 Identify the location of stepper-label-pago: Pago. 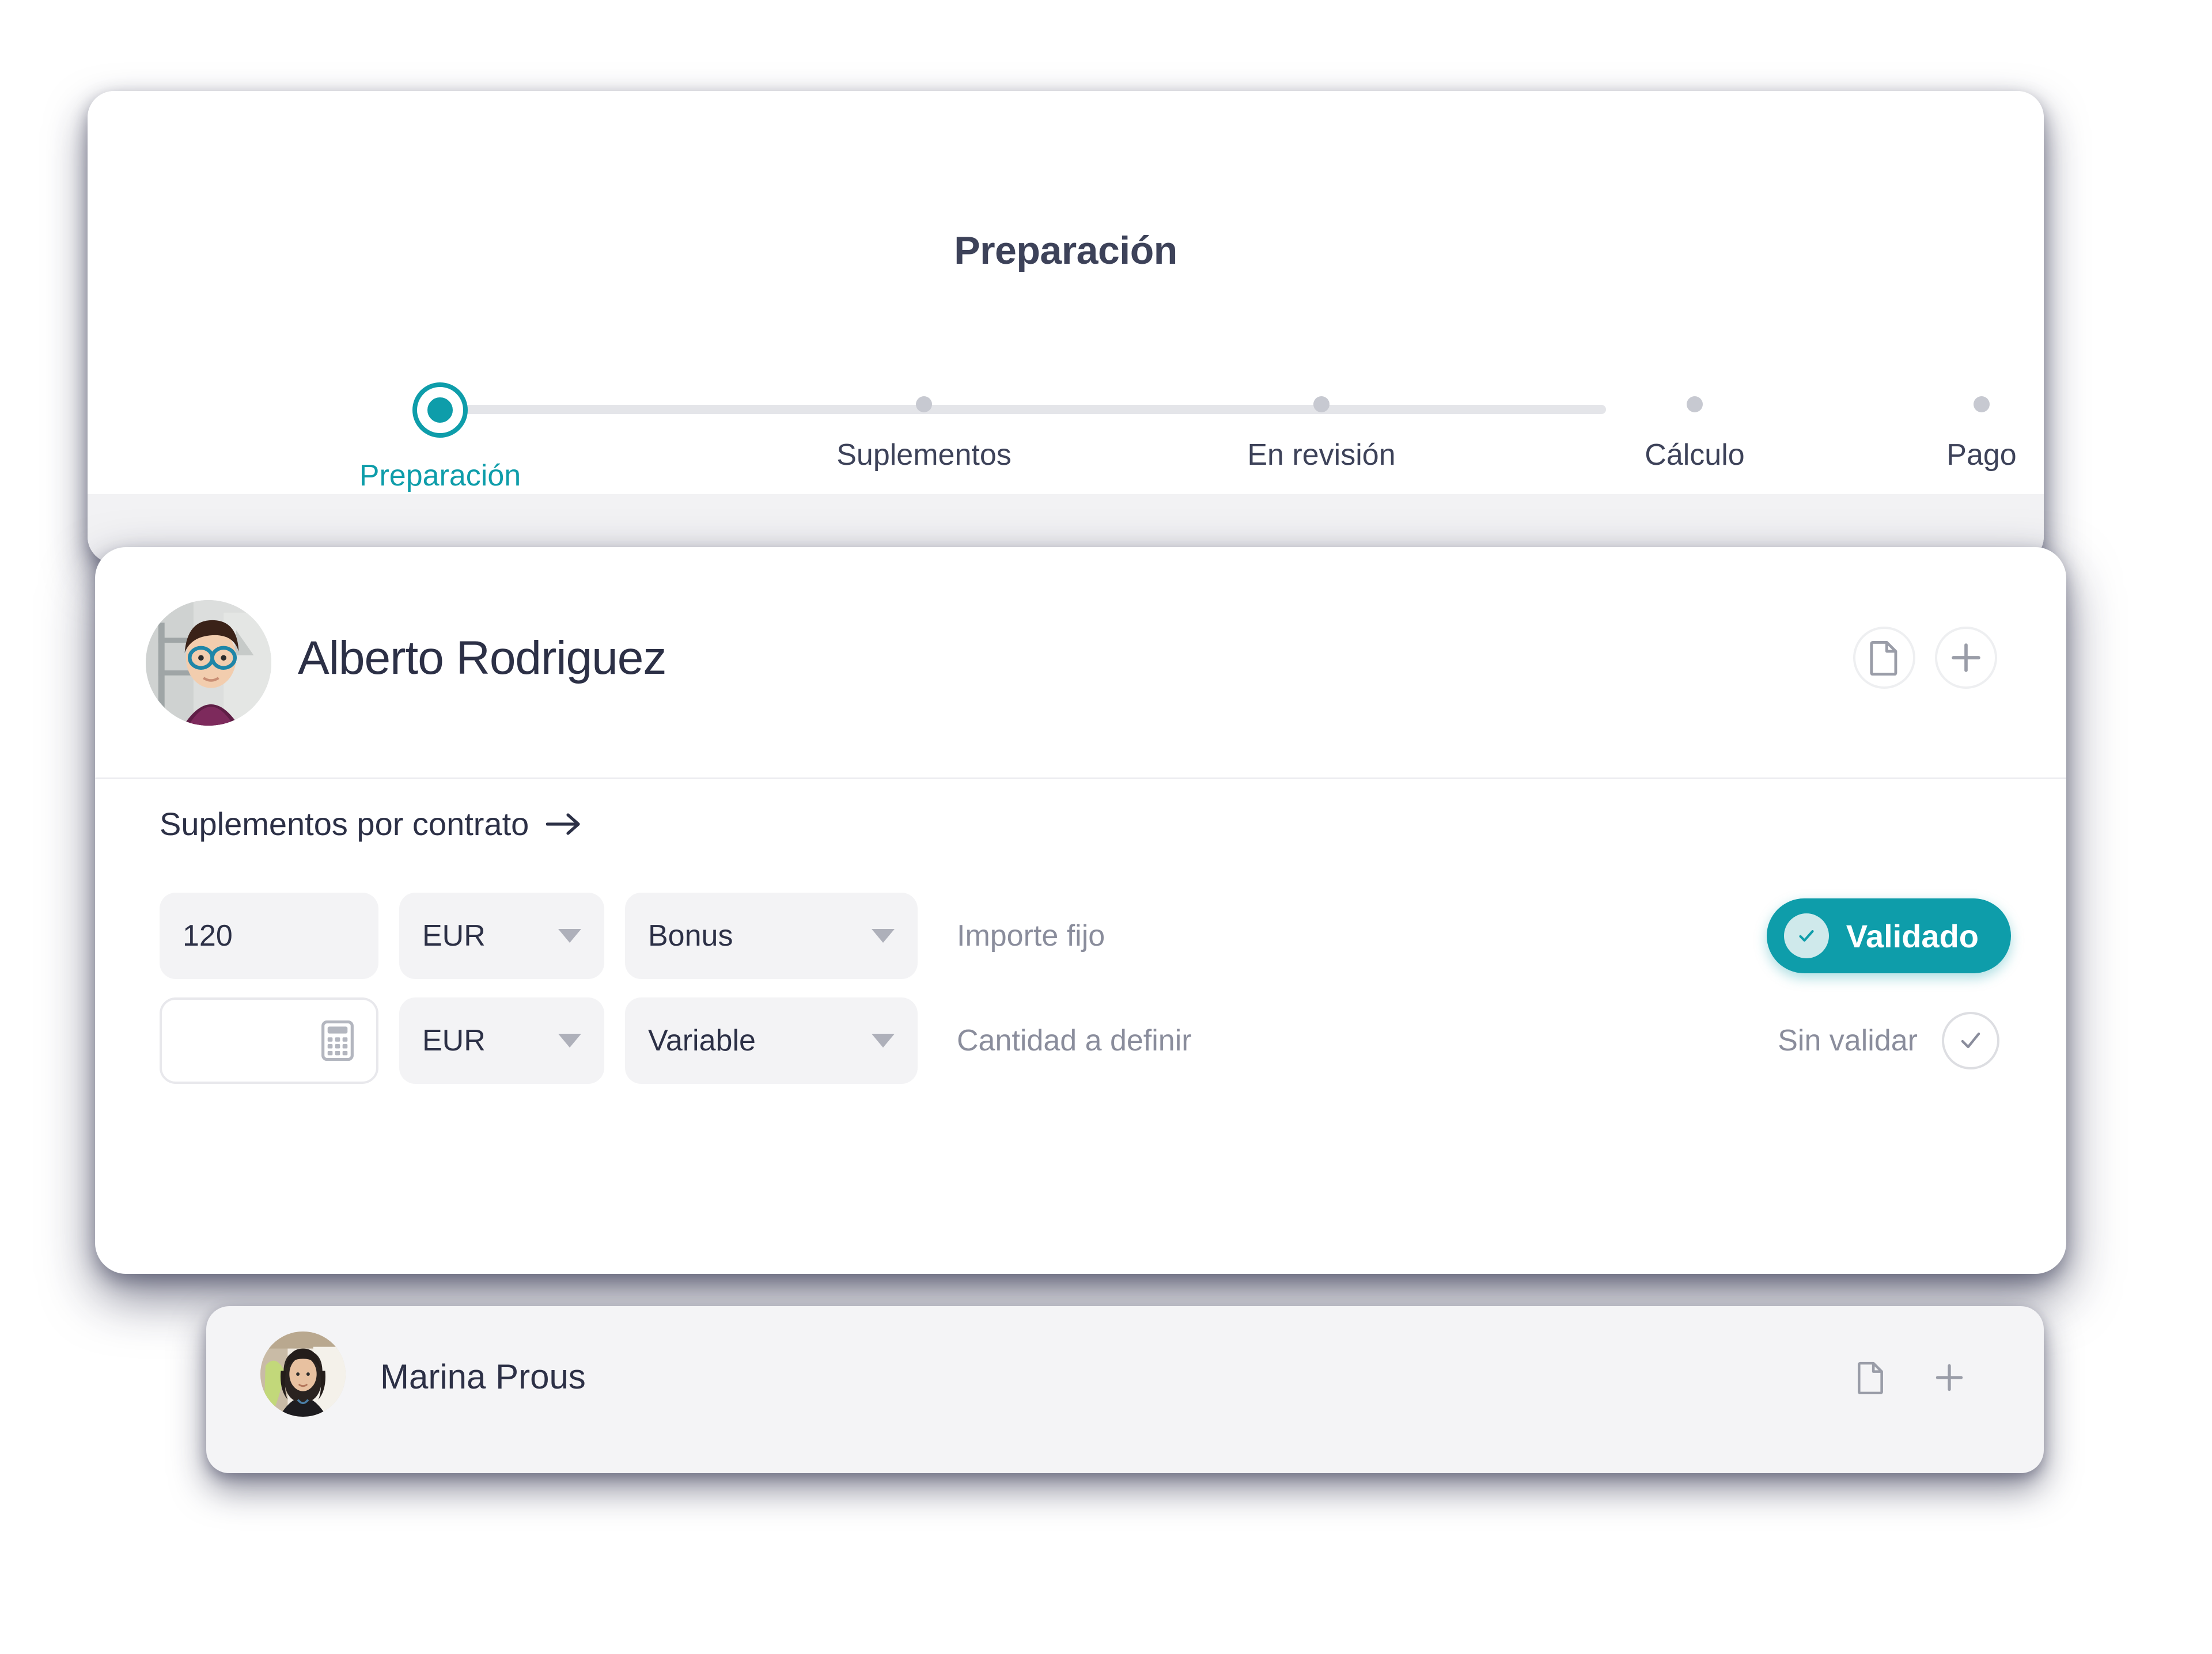
(1981, 455).